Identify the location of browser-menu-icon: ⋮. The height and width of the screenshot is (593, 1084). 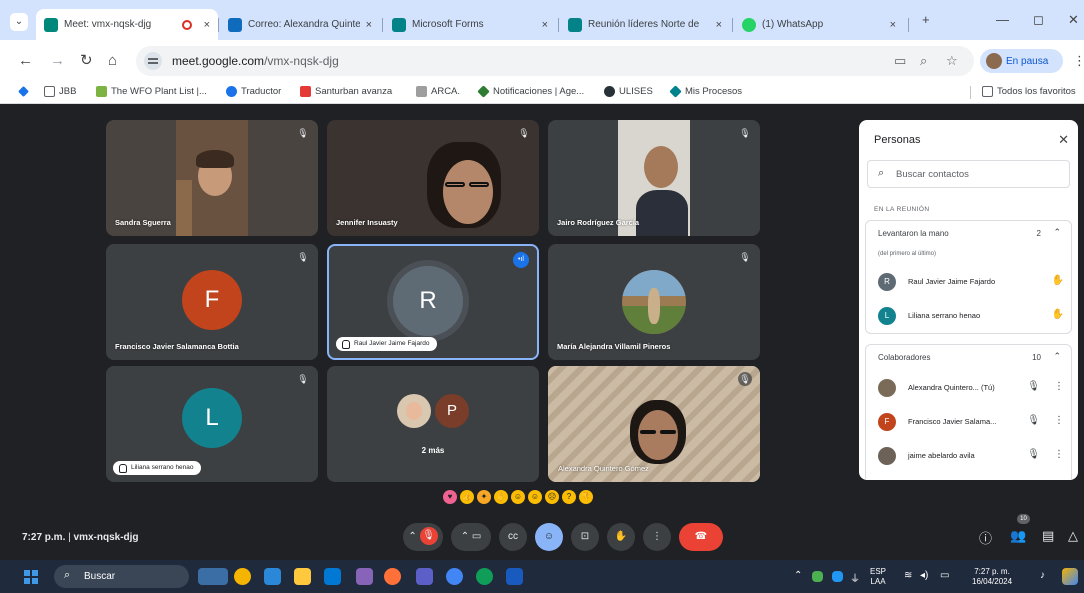
(1078, 61).